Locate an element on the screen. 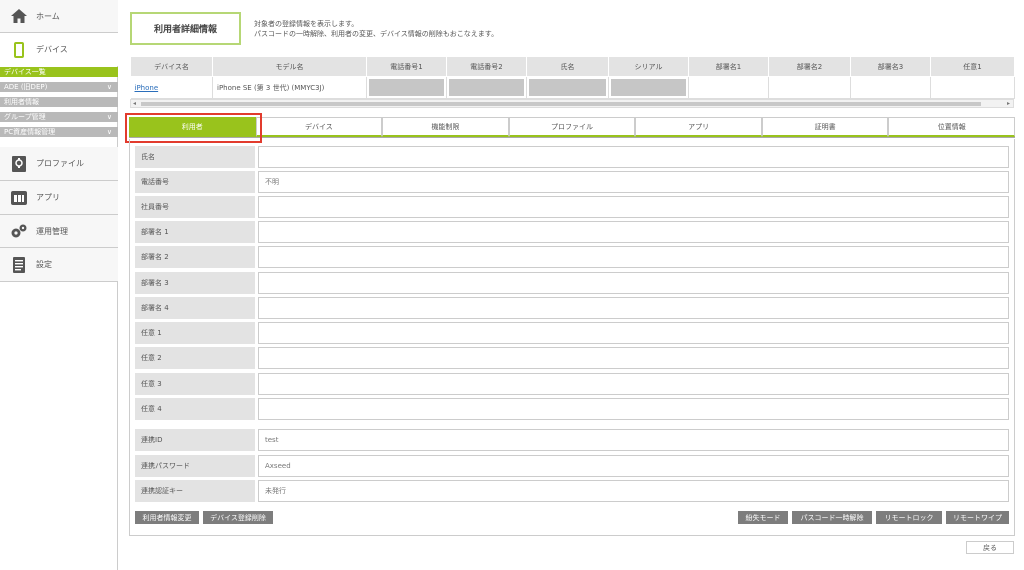 Image resolution: width=1024 pixels, height=570 pixels. nav-ops-label: 運用管理 is located at coordinates (52, 231).